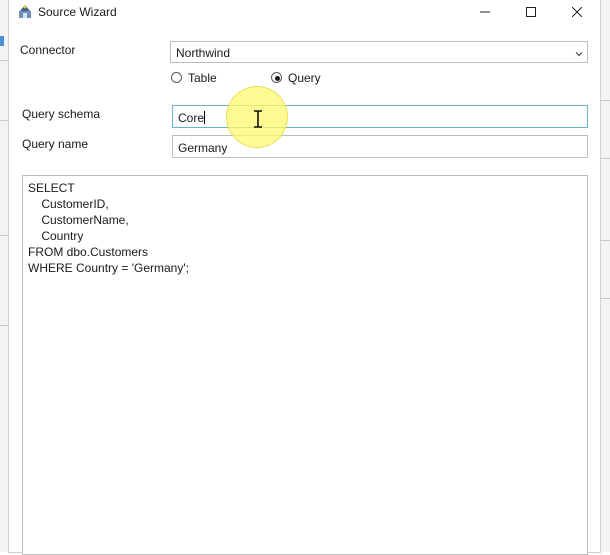 The height and width of the screenshot is (555, 610). I want to click on text-cursor-icon, so click(258, 120).